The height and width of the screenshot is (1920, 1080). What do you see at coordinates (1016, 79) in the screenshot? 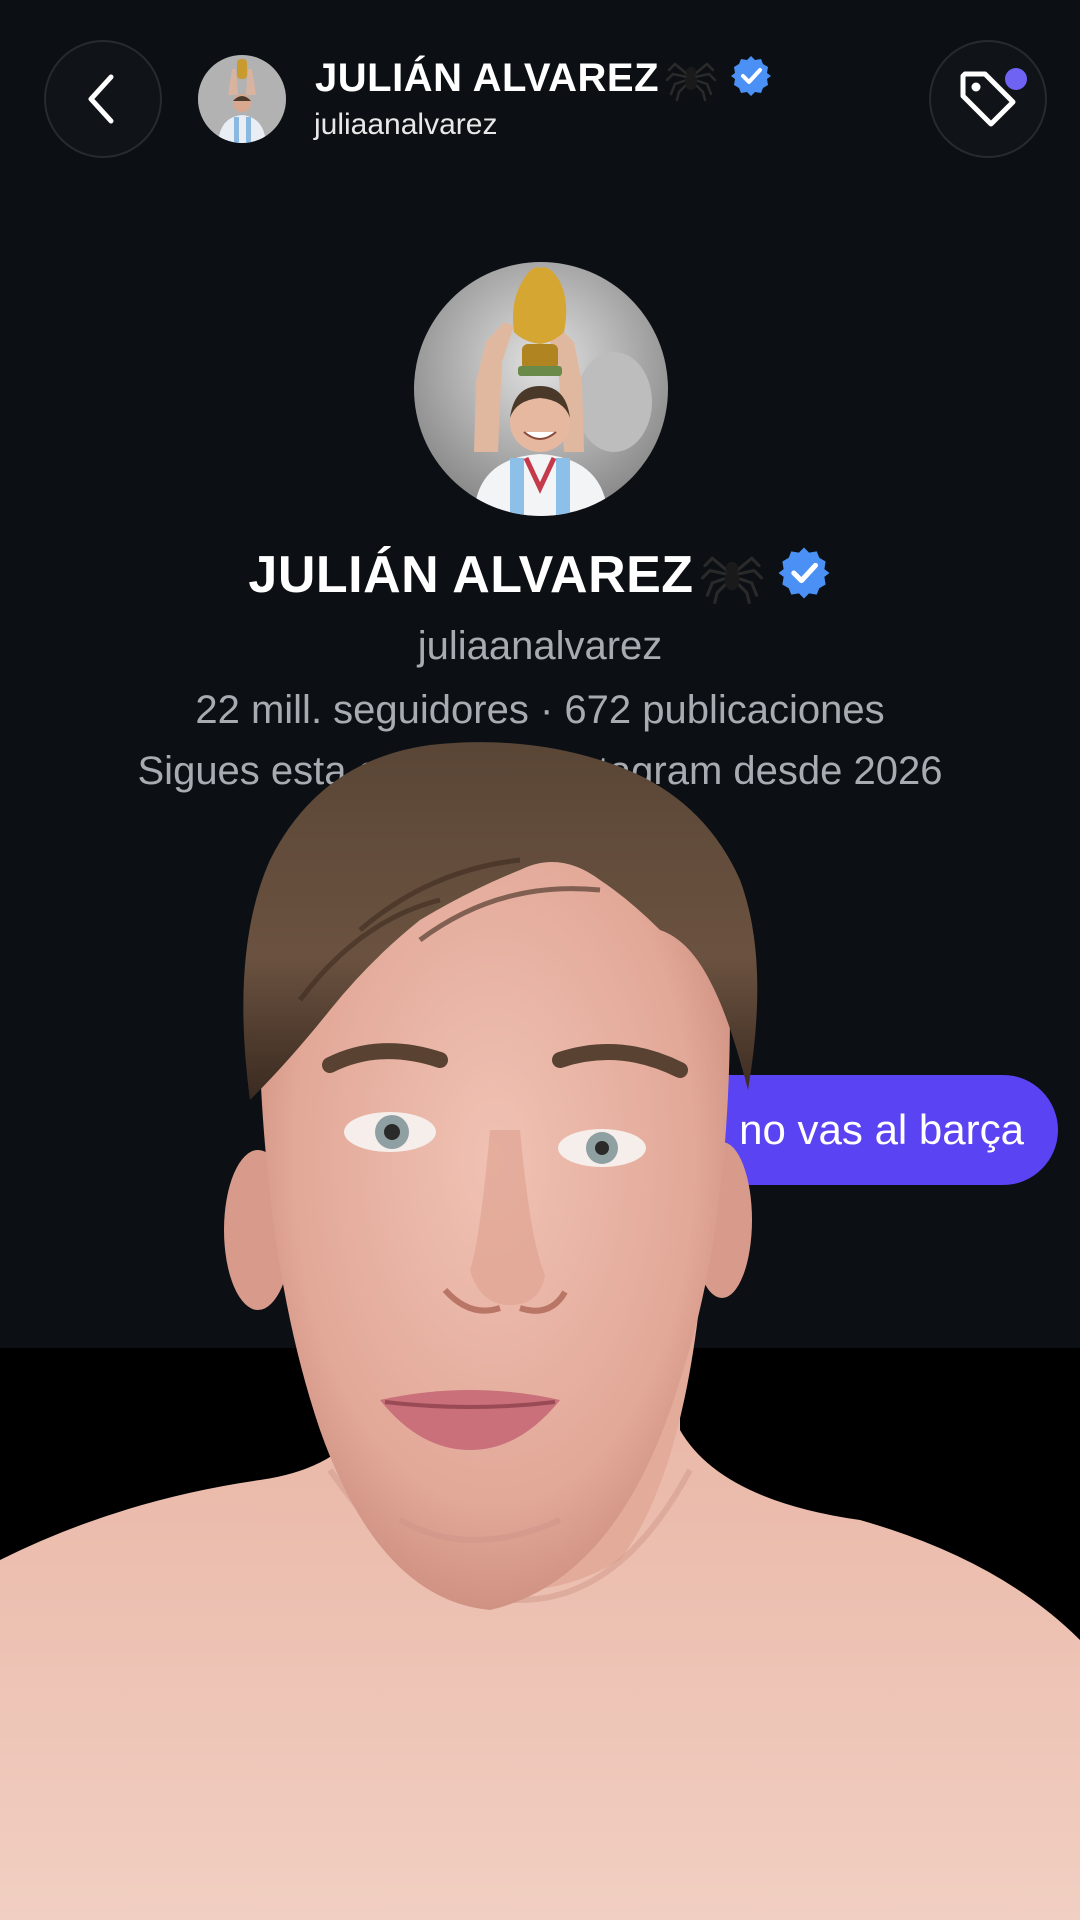
I see `notification-dot` at bounding box center [1016, 79].